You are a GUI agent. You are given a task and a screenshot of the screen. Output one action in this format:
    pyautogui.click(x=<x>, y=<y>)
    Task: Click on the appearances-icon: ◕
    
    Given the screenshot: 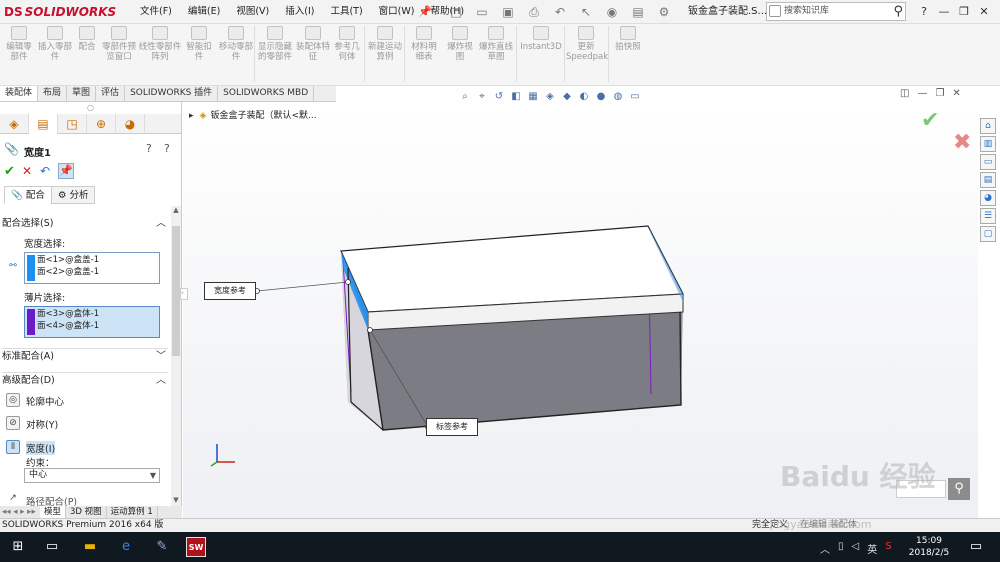 What is the action you would take?
    pyautogui.click(x=988, y=198)
    